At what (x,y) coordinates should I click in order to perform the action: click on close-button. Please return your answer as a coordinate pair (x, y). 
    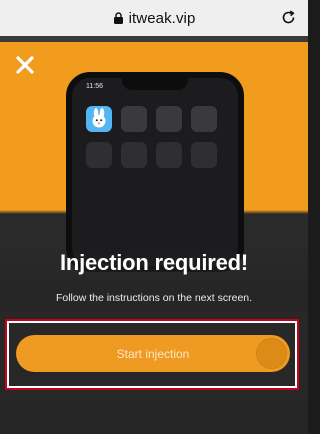
    Looking at the image, I should click on (25, 65).